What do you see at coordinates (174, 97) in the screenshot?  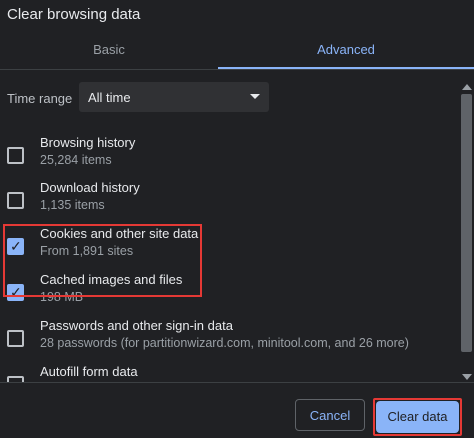 I see `time-range-select: All time` at bounding box center [174, 97].